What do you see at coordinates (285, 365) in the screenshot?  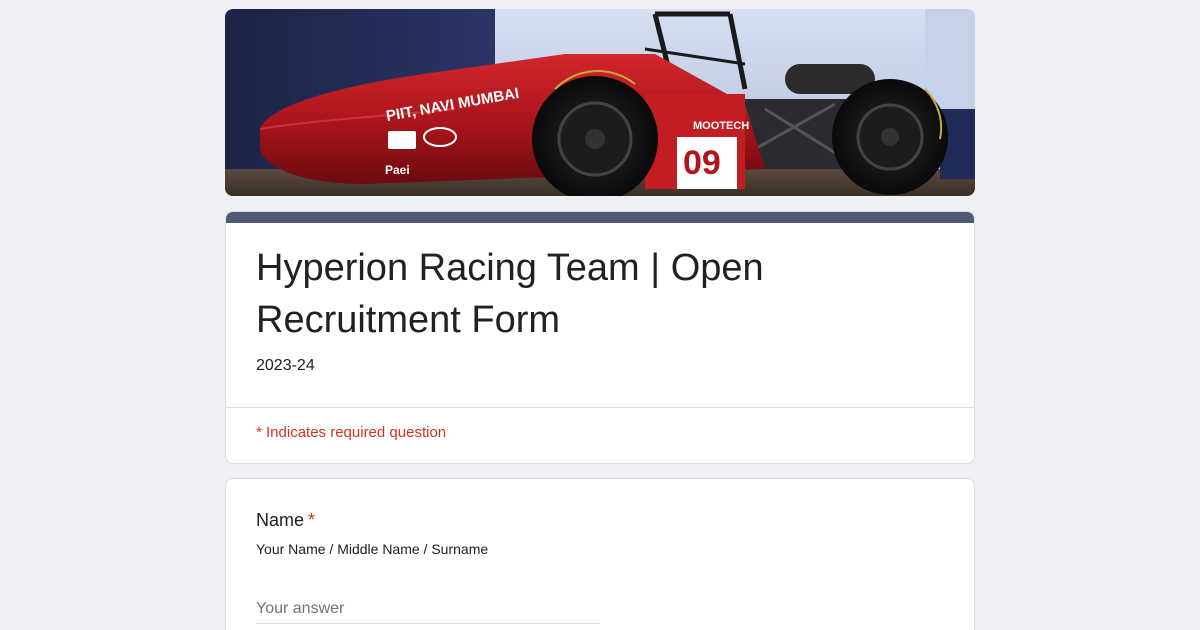 I see `form-description: 2023-24` at bounding box center [285, 365].